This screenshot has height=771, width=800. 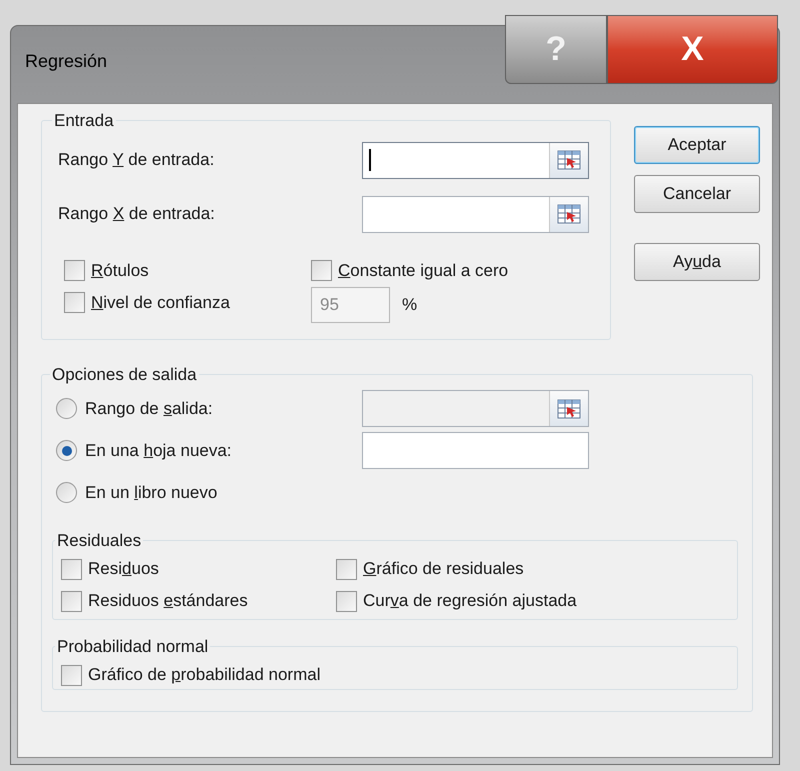 What do you see at coordinates (410, 305) in the screenshot?
I see `percent-label: %` at bounding box center [410, 305].